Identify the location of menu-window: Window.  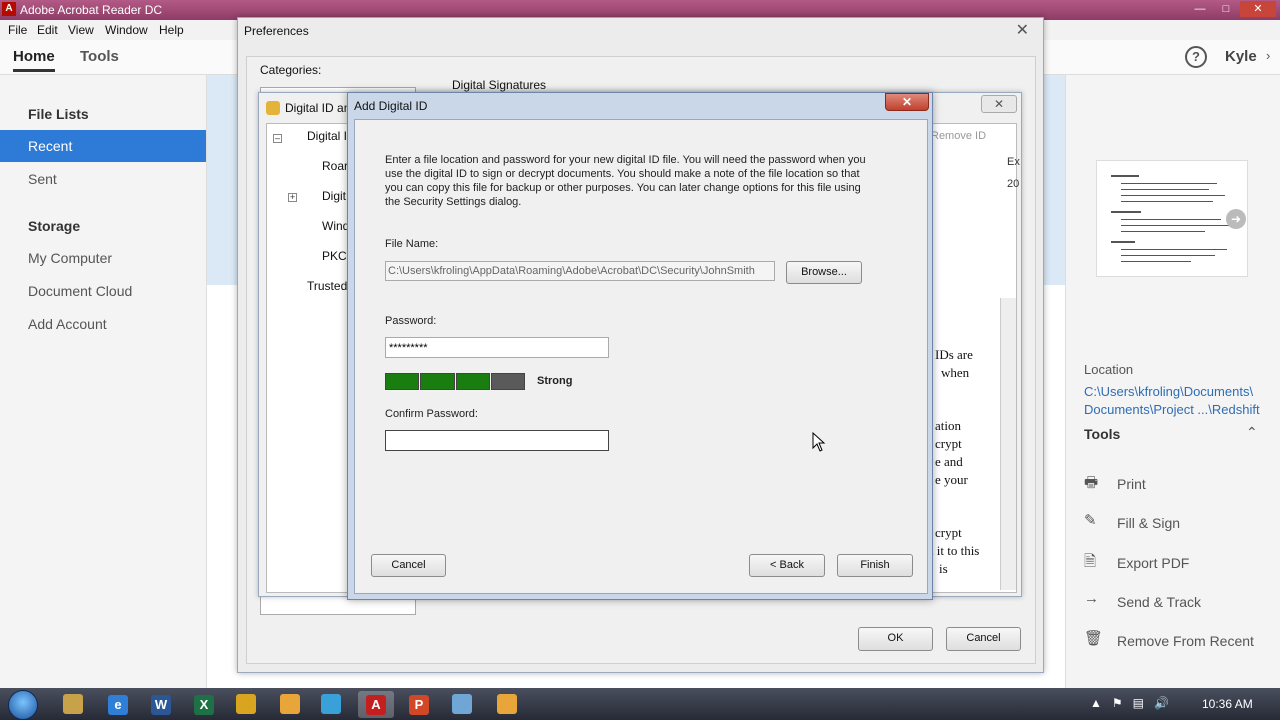
(126, 30).